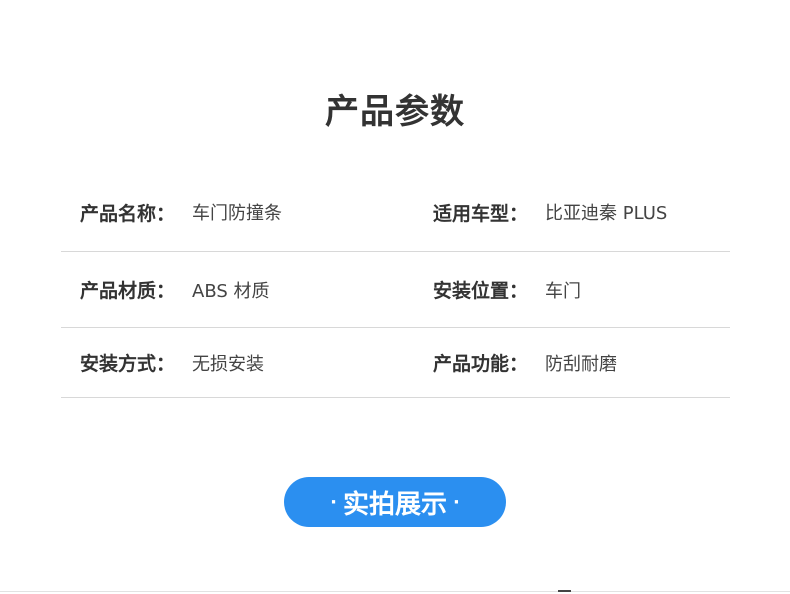 The height and width of the screenshot is (594, 790). What do you see at coordinates (481, 291) in the screenshot?
I see `param-label: 安装位置：` at bounding box center [481, 291].